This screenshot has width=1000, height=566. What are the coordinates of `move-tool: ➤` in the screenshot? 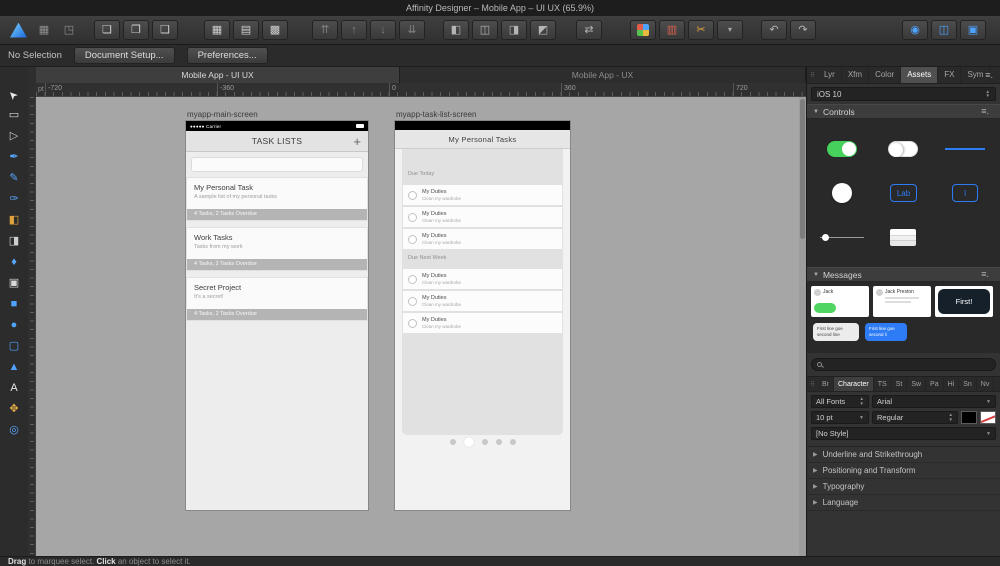 It's located at (14, 94).